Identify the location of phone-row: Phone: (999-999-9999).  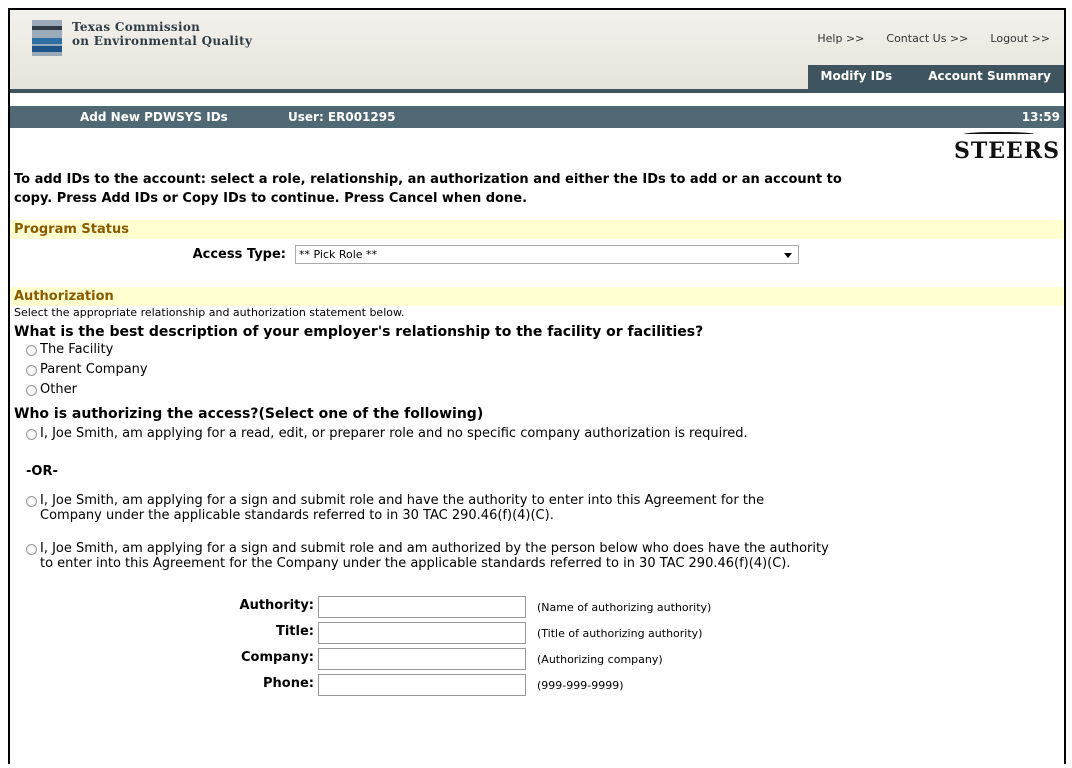
(390, 686).